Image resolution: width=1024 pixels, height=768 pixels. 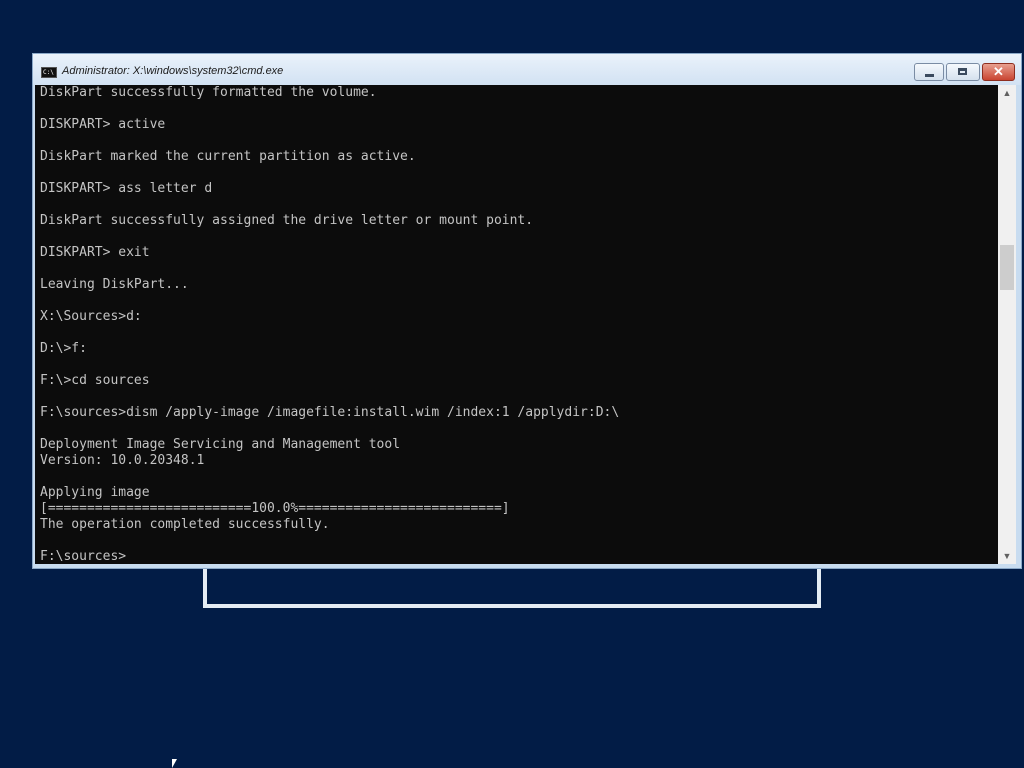 I want to click on scroll-up-icon: ▲, so click(x=1007, y=93).